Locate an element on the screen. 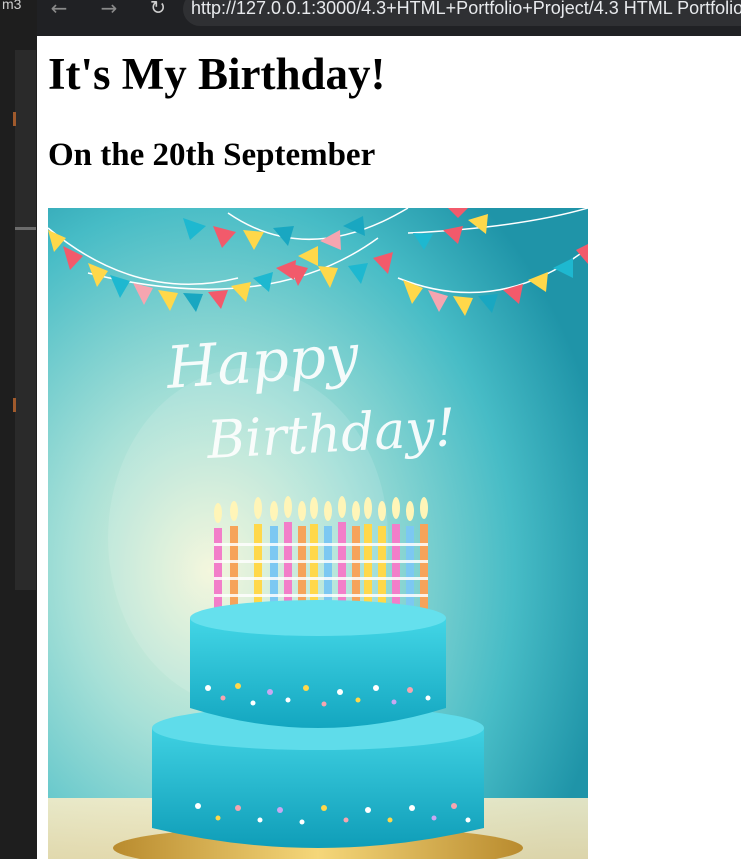  back-arrow-icon: ← is located at coordinates (59, 11).